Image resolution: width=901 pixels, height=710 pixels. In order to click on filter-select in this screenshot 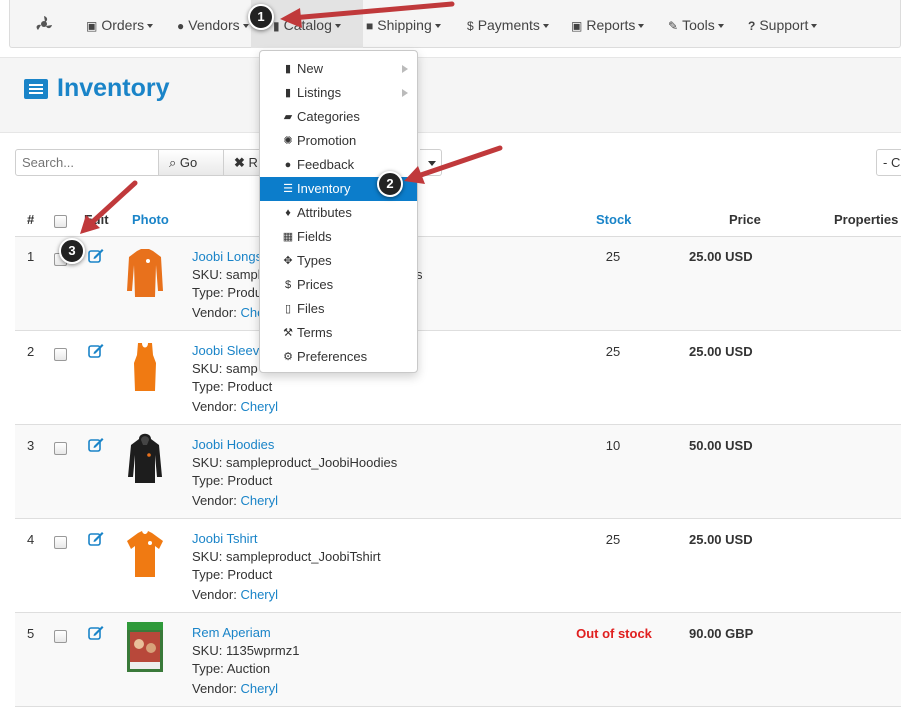, I will do `click(431, 162)`.